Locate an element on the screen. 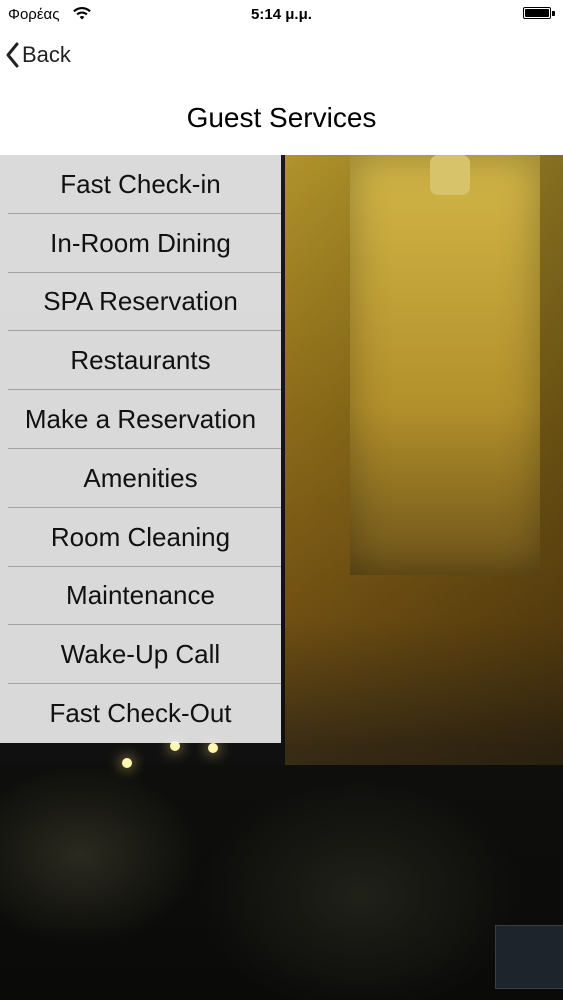 Image resolution: width=563 pixels, height=1000 pixels. page-title: Guest Services is located at coordinates (281, 117).